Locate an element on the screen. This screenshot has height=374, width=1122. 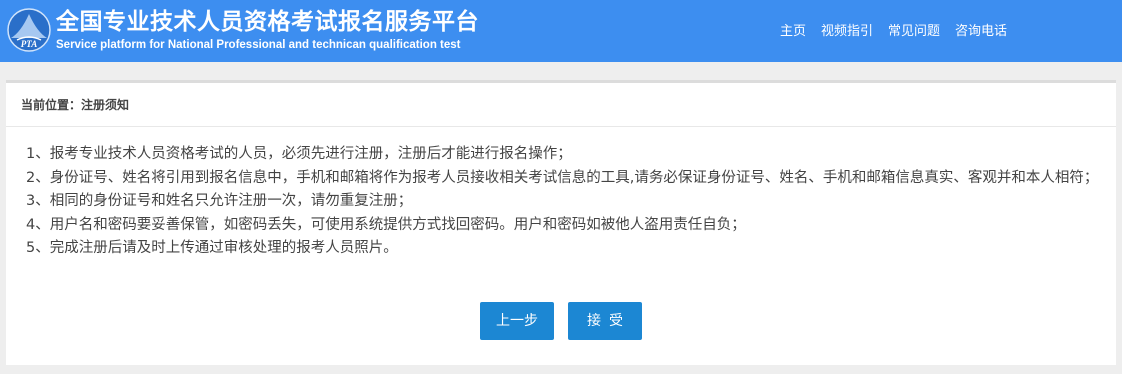
notice-item: 3、相同的身份证号和姓名只允许注册一次，请勿重复注册； is located at coordinates (219, 201).